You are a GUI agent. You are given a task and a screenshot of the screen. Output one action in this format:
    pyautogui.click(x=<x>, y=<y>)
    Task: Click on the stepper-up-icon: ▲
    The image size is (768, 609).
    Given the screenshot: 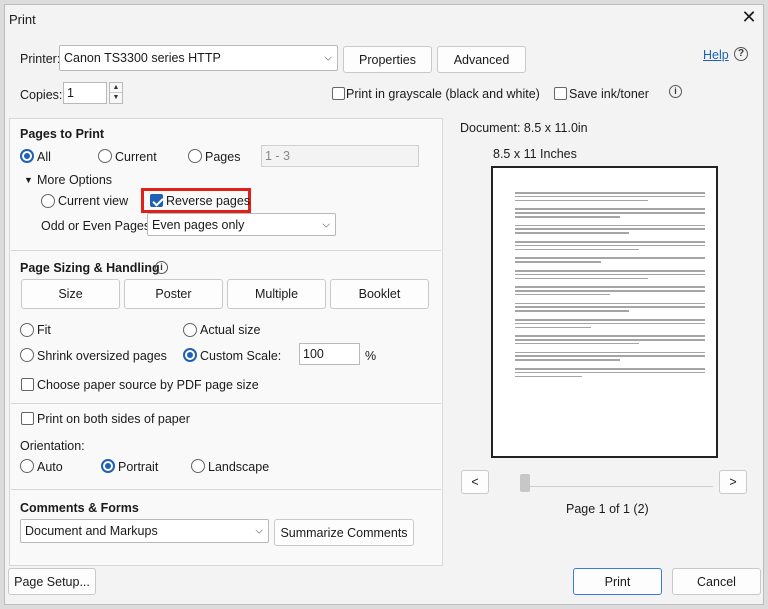 What is the action you would take?
    pyautogui.click(x=116, y=88)
    